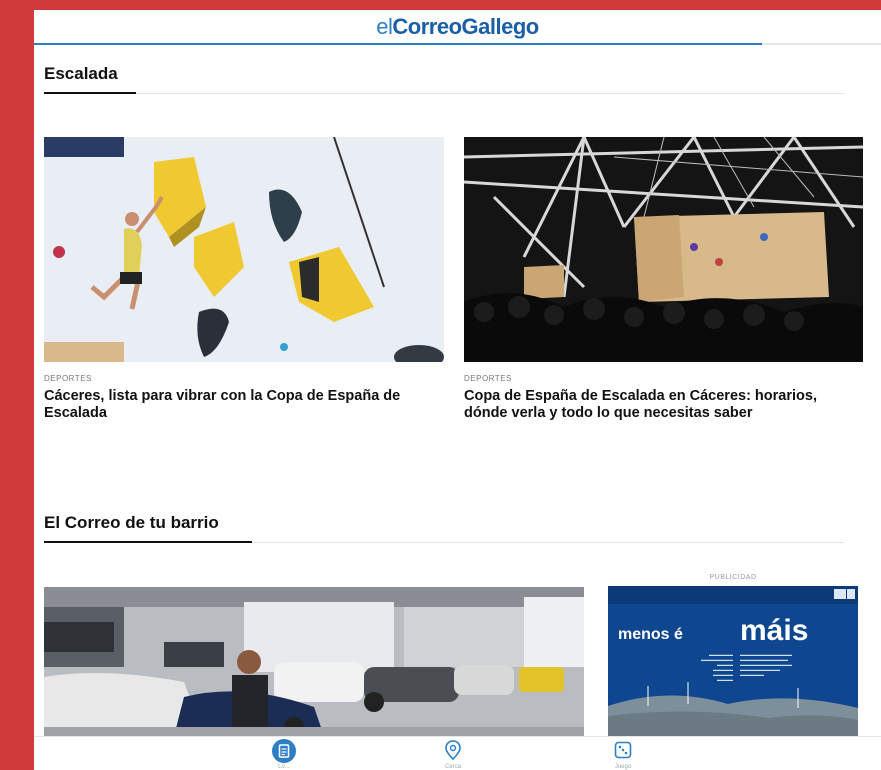  Describe the element at coordinates (284, 751) in the screenshot. I see `document-icon` at that location.